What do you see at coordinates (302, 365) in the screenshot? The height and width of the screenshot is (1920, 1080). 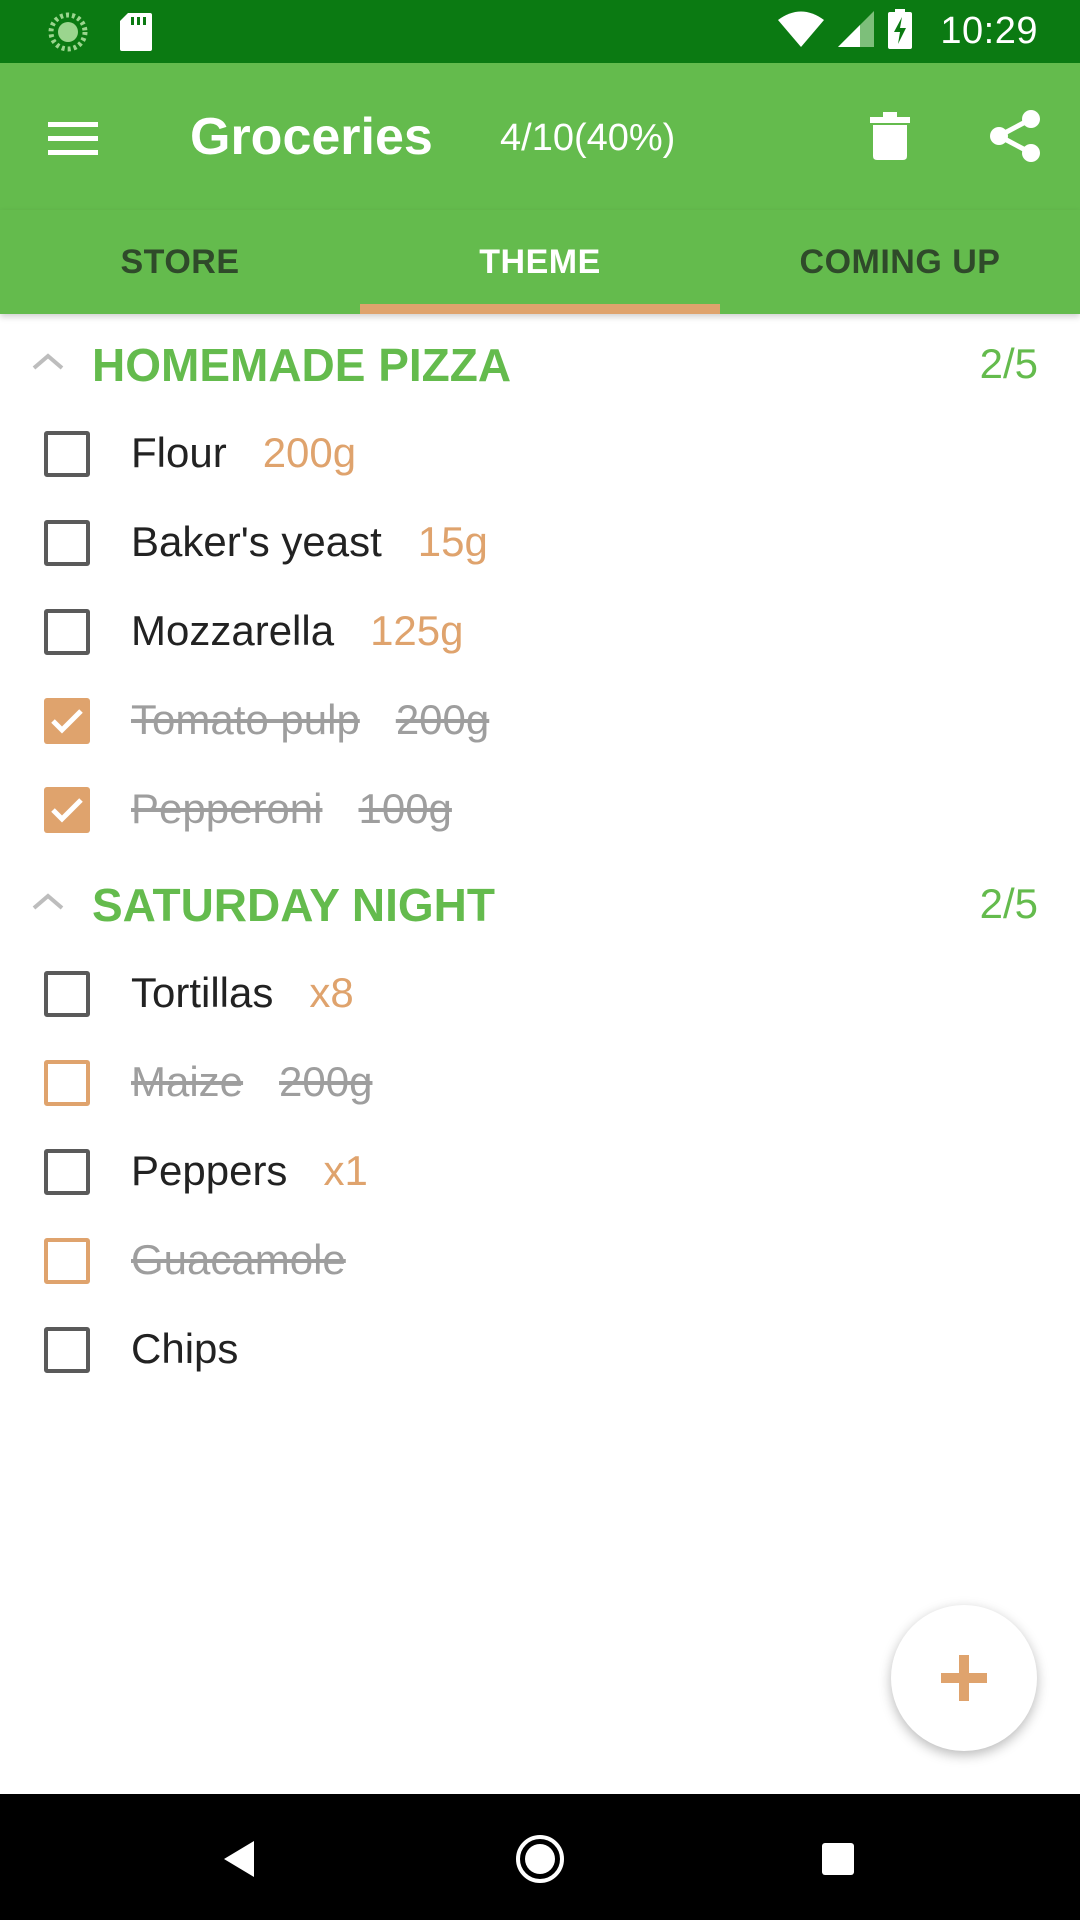 I see `section-title: HOMEMADE PIZZA` at bounding box center [302, 365].